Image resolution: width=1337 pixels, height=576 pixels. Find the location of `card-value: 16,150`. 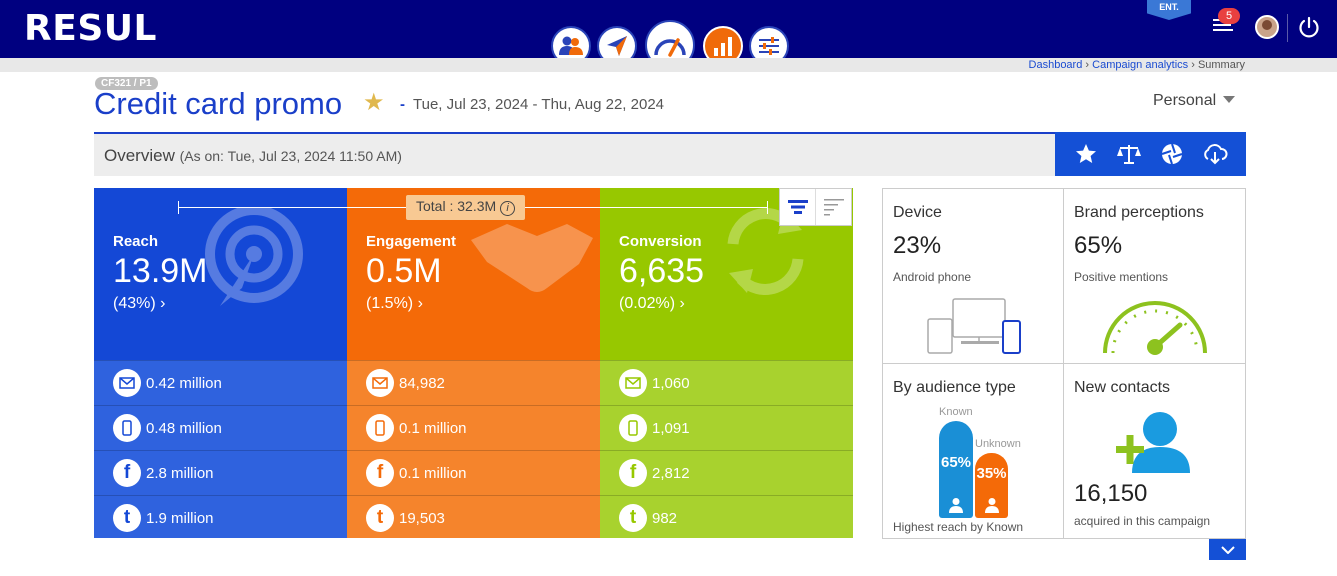

card-value: 16,150 is located at coordinates (1111, 493).